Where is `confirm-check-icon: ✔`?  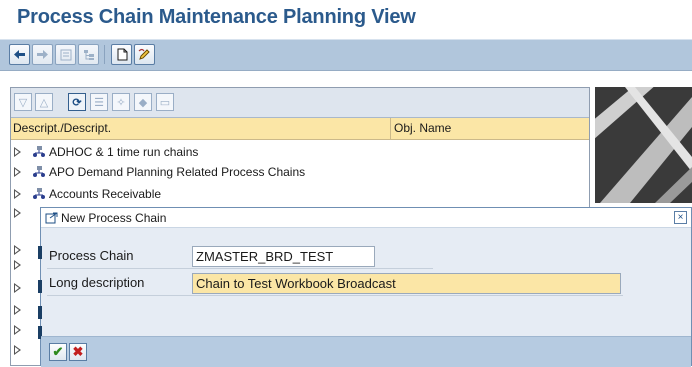 confirm-check-icon: ✔ is located at coordinates (58, 351).